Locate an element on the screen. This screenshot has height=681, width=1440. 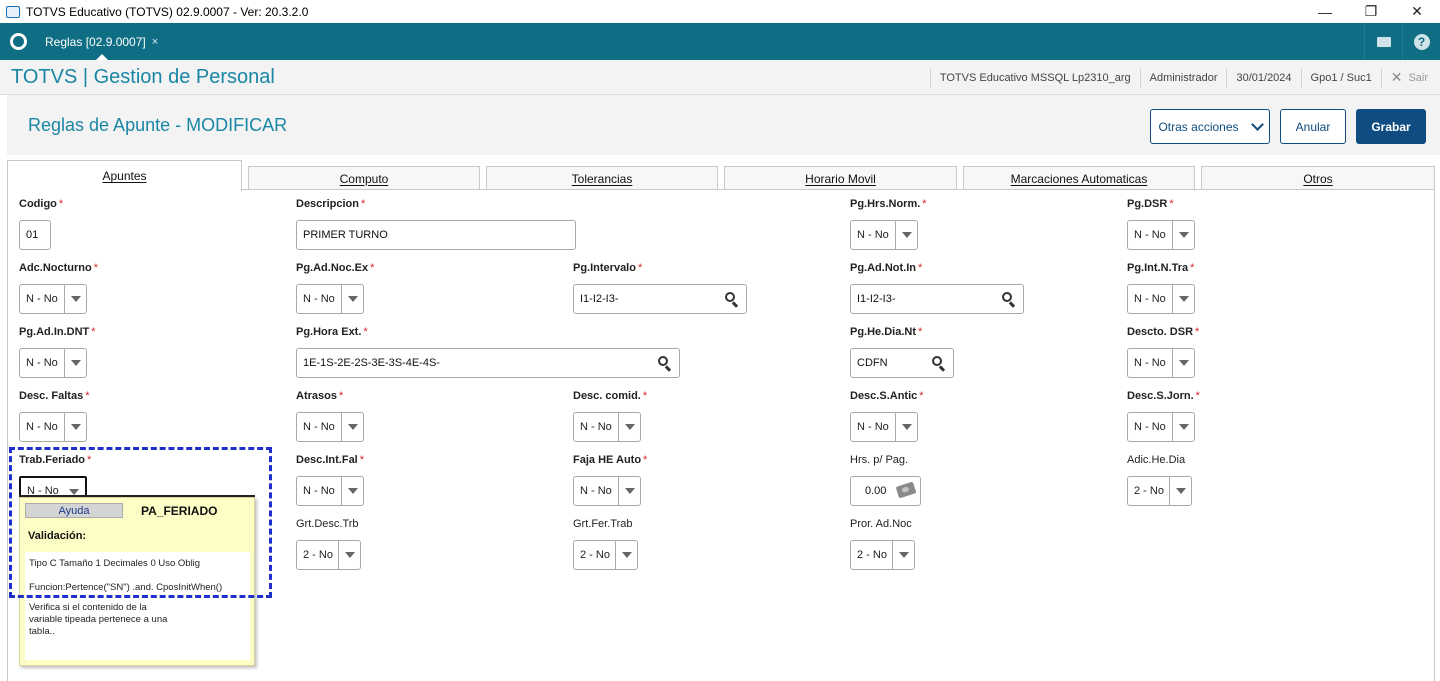
codigo-input: 01 is located at coordinates (35, 235).